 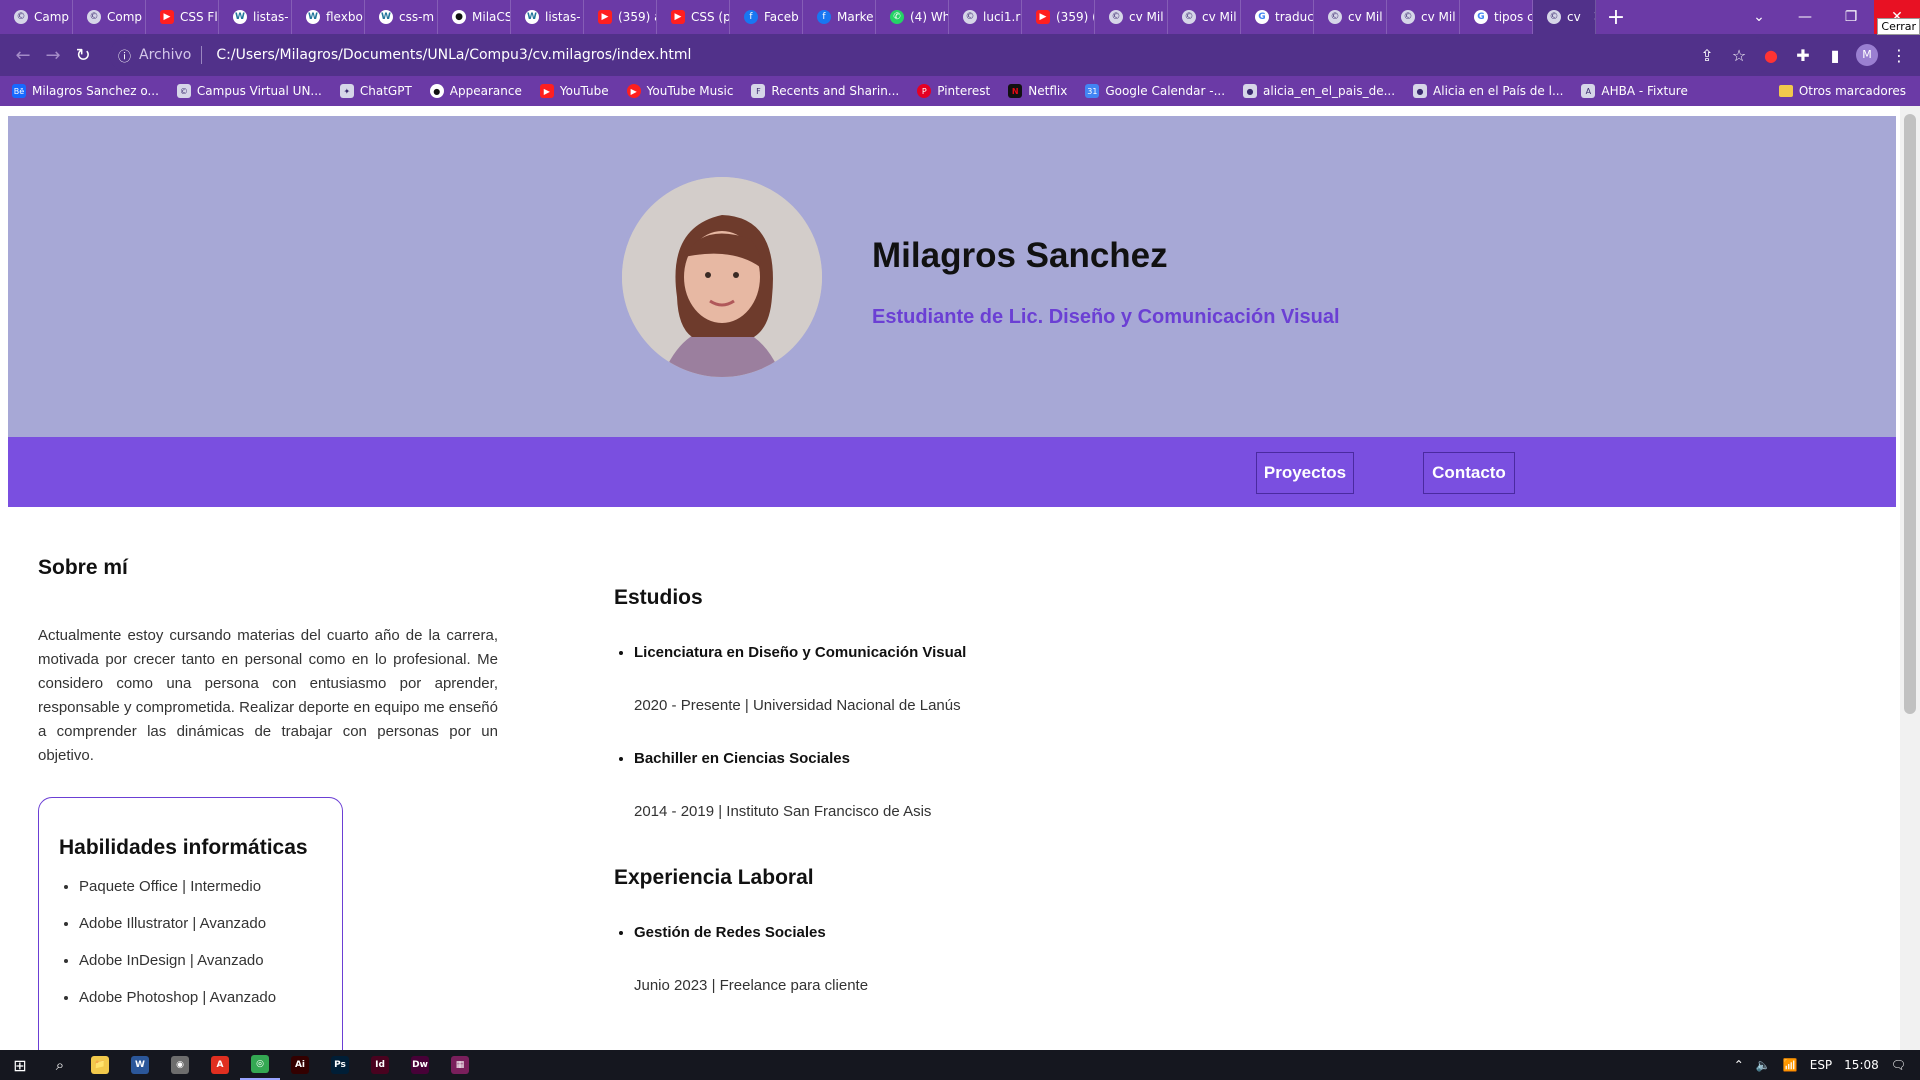 What do you see at coordinates (23, 55) in the screenshot?
I see `back-button: ←` at bounding box center [23, 55].